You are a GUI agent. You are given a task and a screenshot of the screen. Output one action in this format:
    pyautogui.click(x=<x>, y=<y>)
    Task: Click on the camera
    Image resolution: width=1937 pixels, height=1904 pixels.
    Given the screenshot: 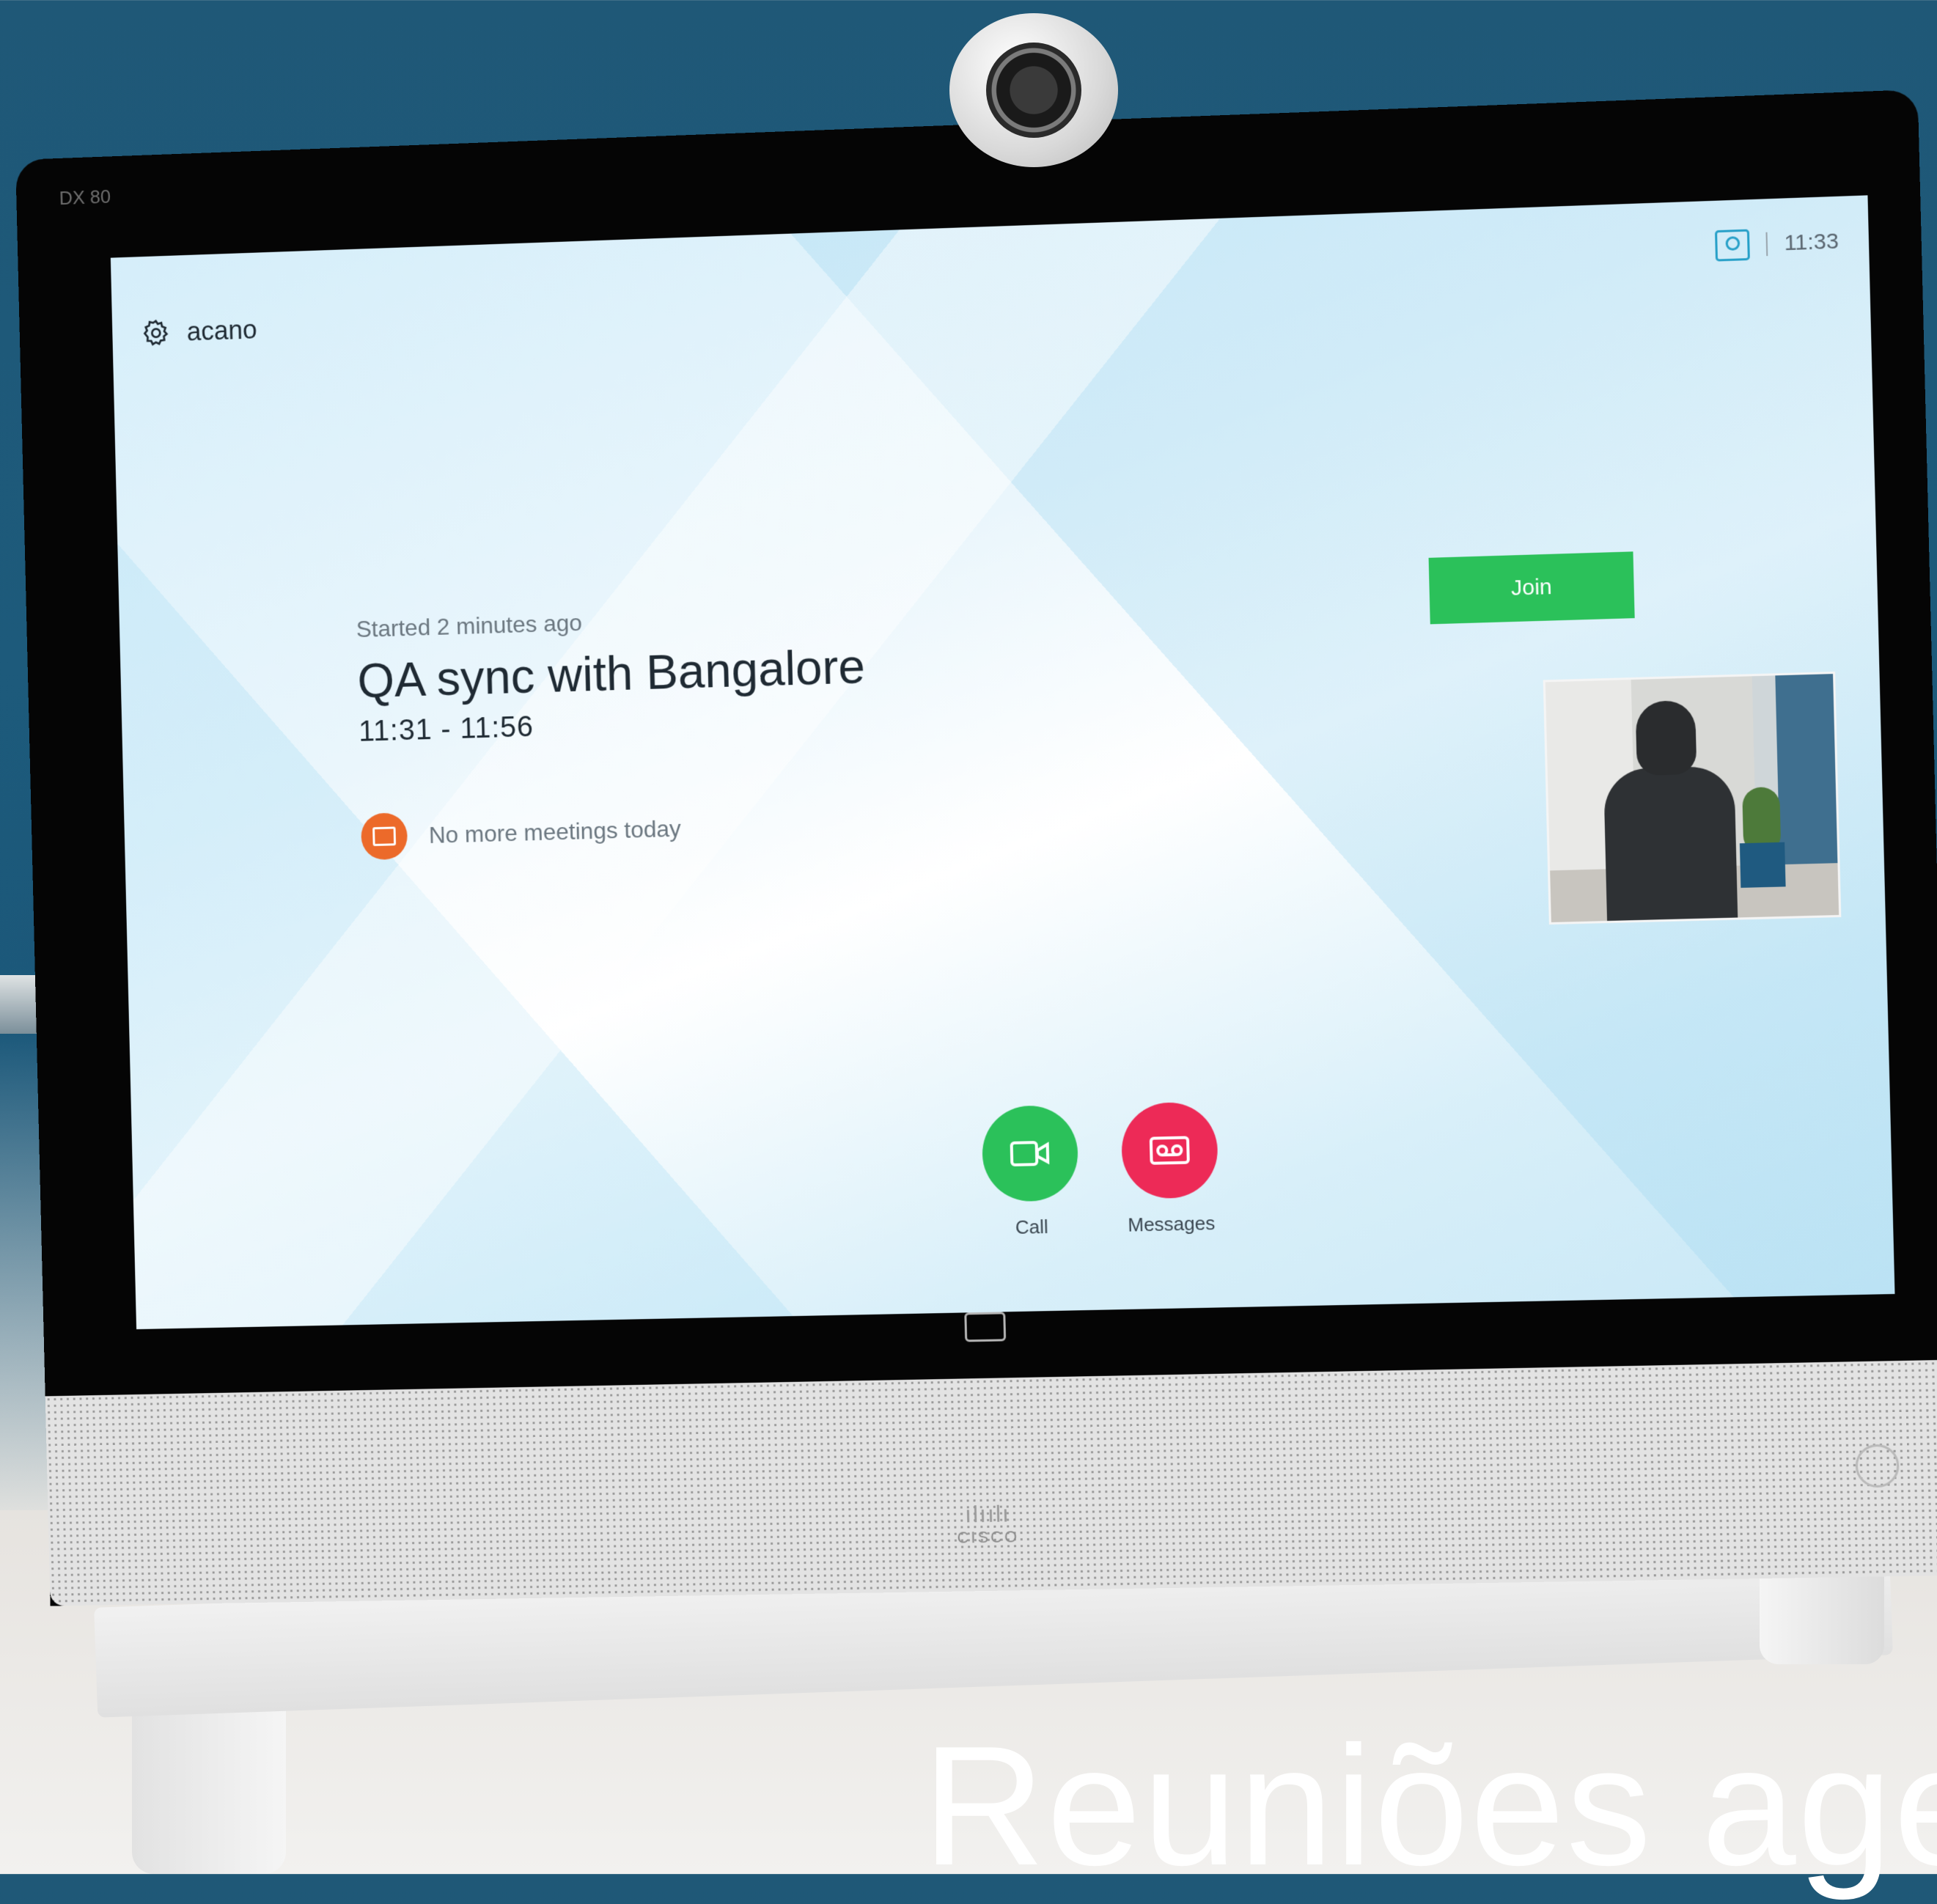 What is the action you would take?
    pyautogui.click(x=1033, y=90)
    